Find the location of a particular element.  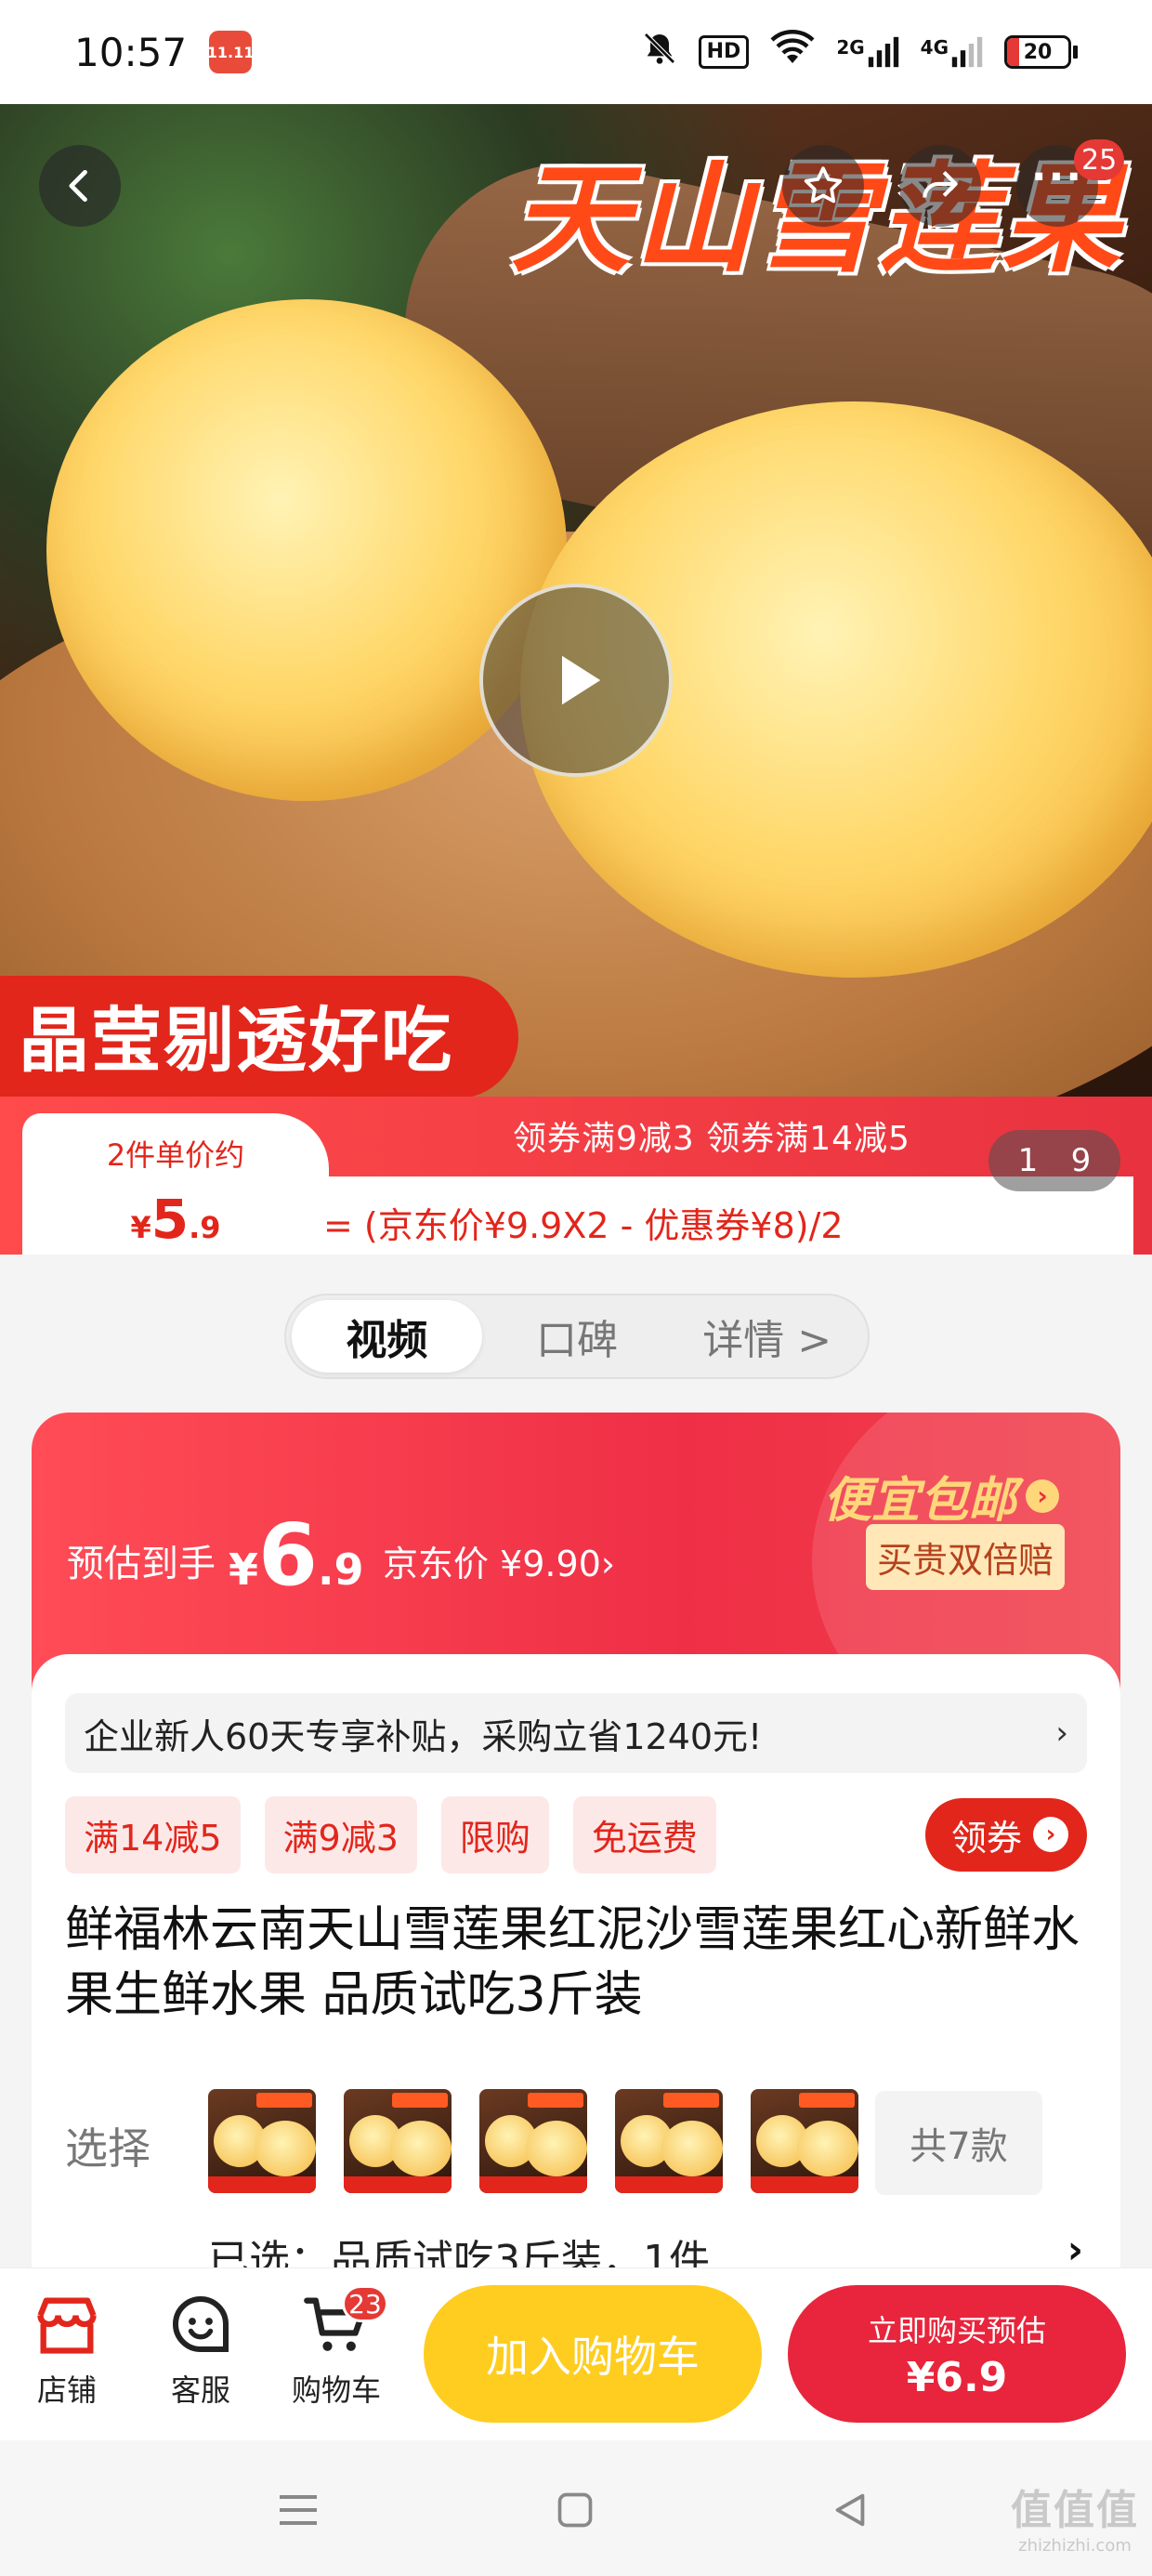

back-button is located at coordinates (80, 186).